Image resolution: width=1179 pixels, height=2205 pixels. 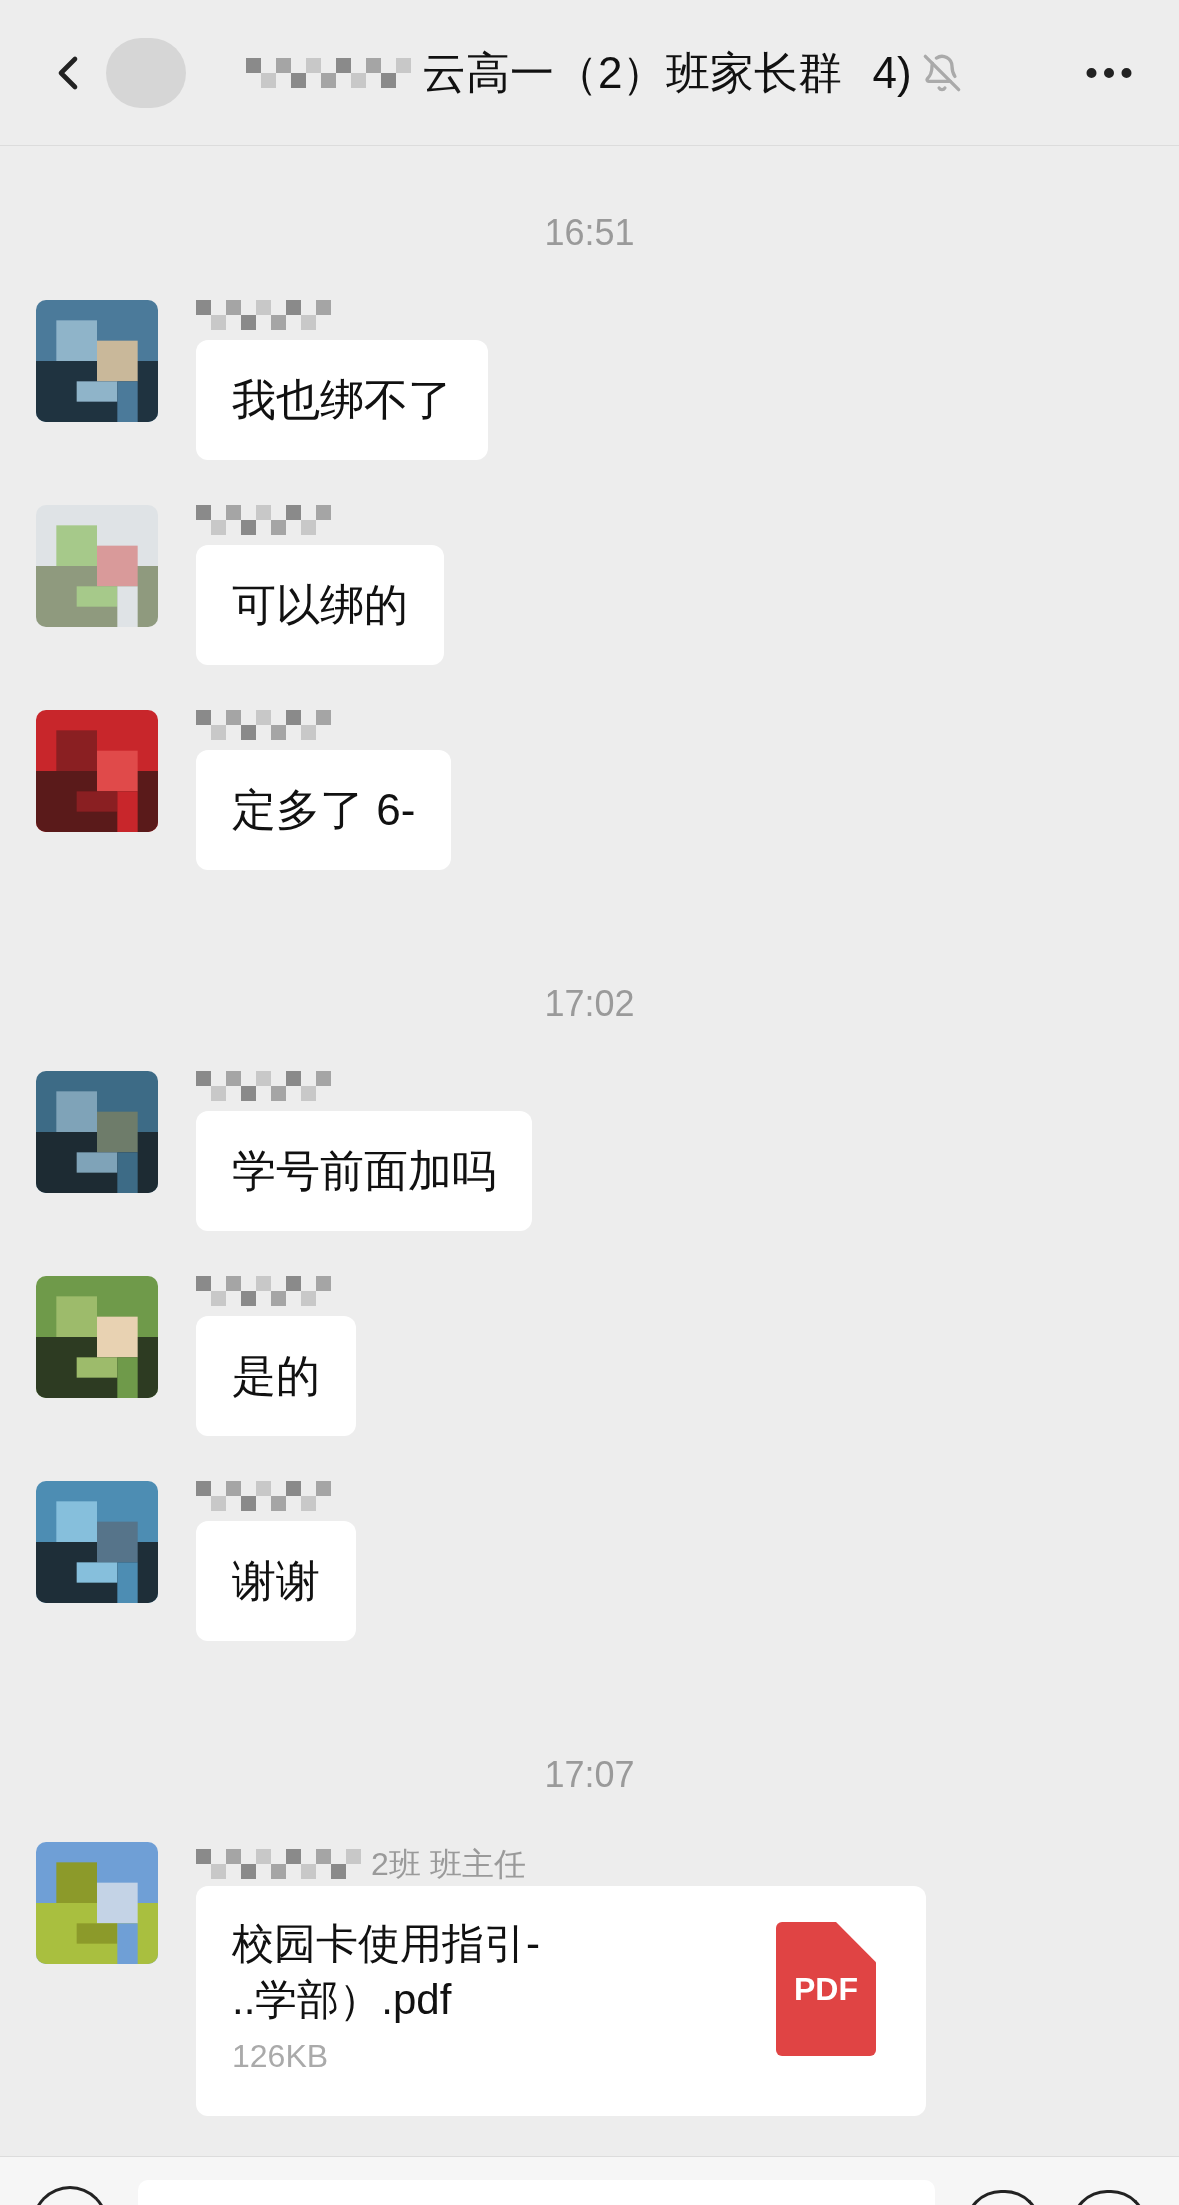 I want to click on file-name-line: ..学部）.pdf, so click(x=342, y=2000).